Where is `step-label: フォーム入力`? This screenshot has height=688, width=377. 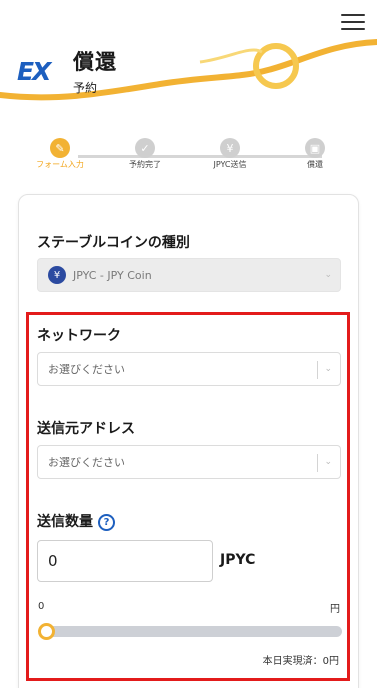 step-label: フォーム入力 is located at coordinates (60, 164).